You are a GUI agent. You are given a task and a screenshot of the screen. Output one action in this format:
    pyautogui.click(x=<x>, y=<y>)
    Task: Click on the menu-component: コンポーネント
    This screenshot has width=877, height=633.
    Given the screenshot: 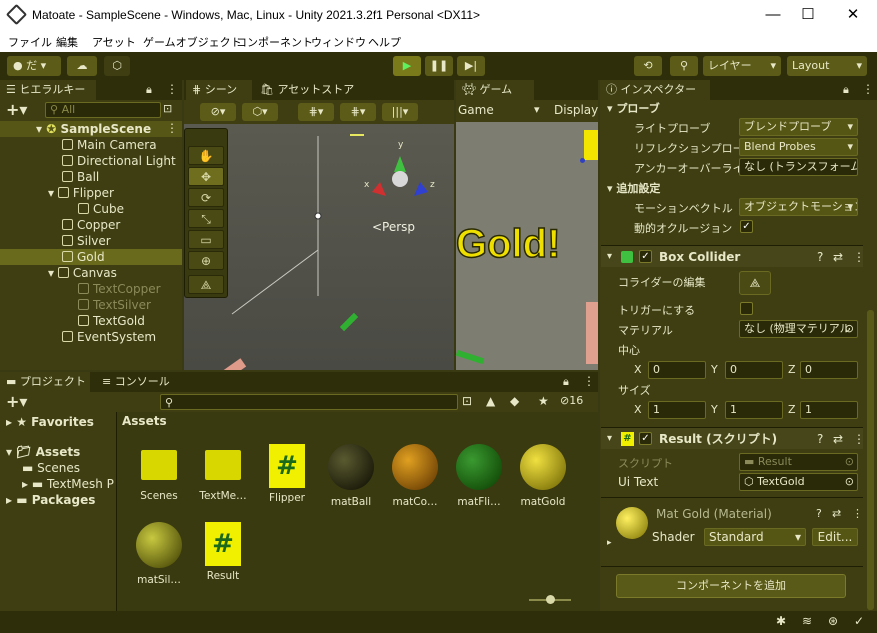 What is the action you would take?
    pyautogui.click(x=274, y=42)
    